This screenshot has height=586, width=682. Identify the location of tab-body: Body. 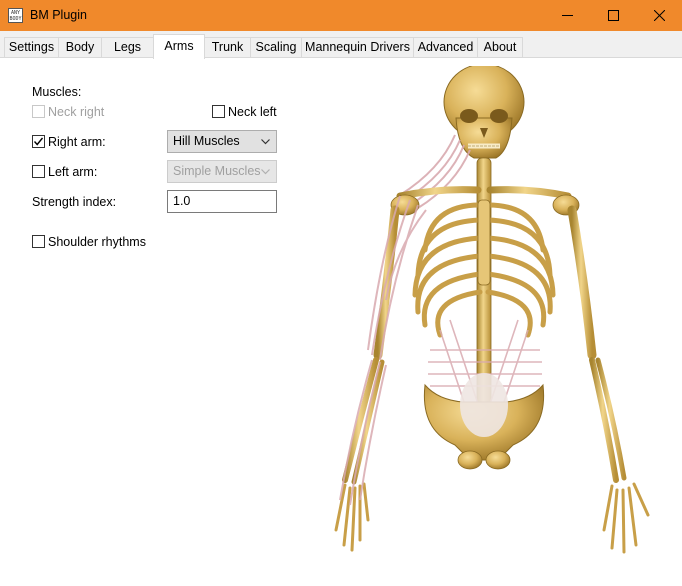
(80, 47).